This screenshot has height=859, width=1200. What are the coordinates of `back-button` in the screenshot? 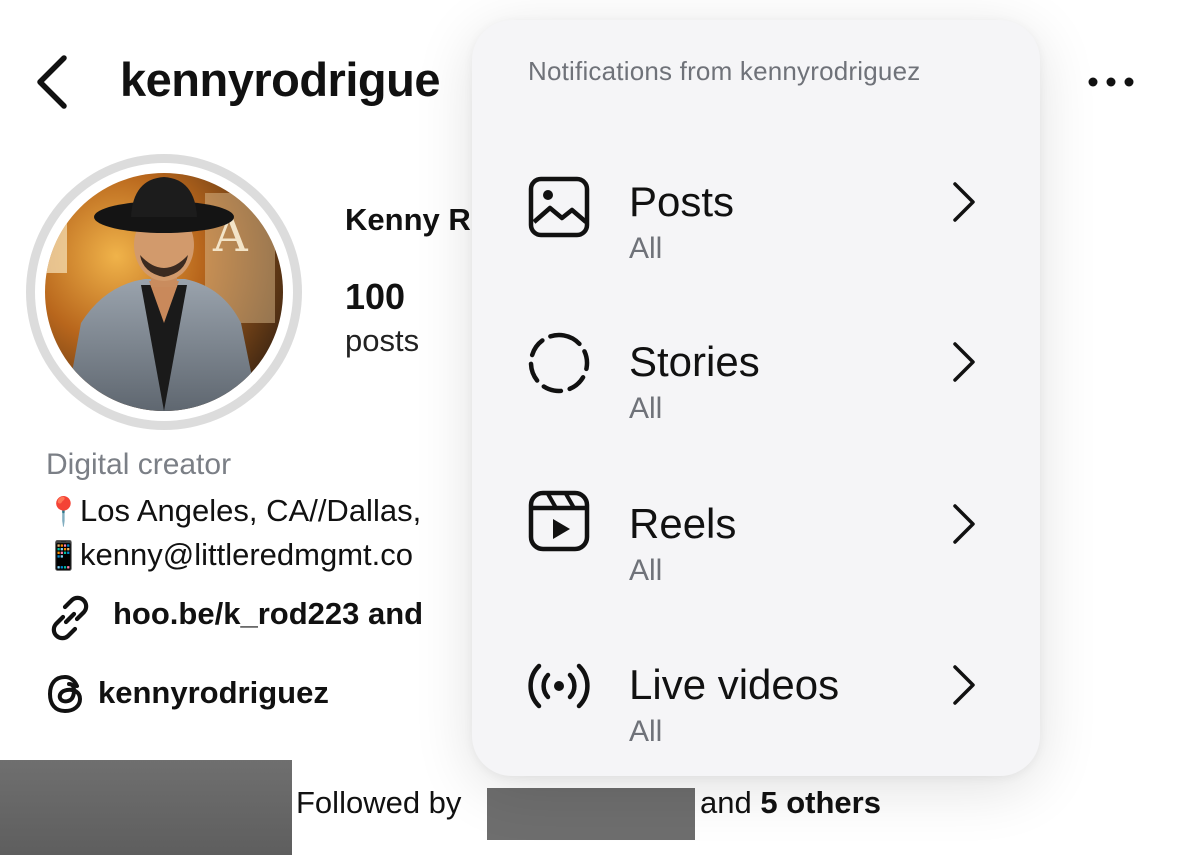 It's located at (52, 82).